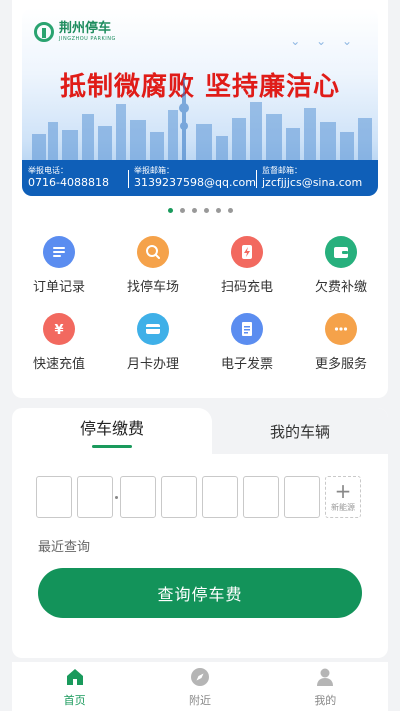 This screenshot has height=711, width=400. What do you see at coordinates (340, 287) in the screenshot?
I see `service-label: 欠费补缴` at bounding box center [340, 287].